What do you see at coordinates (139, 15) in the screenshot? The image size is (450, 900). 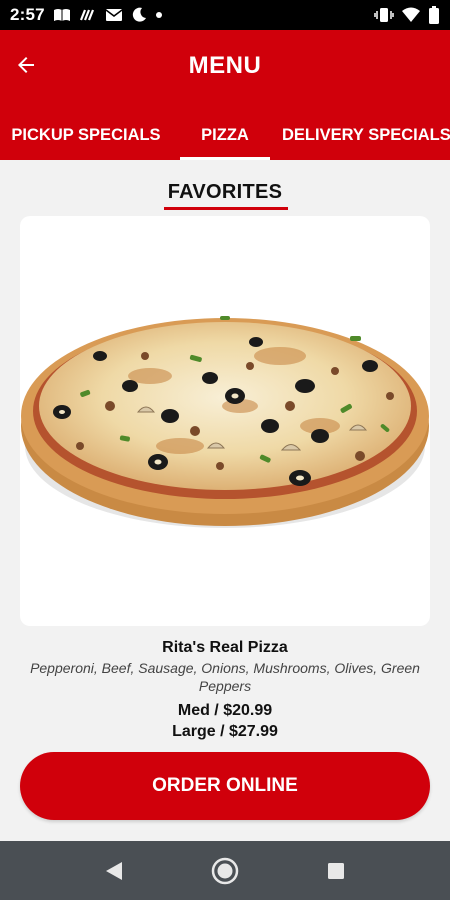 I see `do-not-disturb-moon-icon` at bounding box center [139, 15].